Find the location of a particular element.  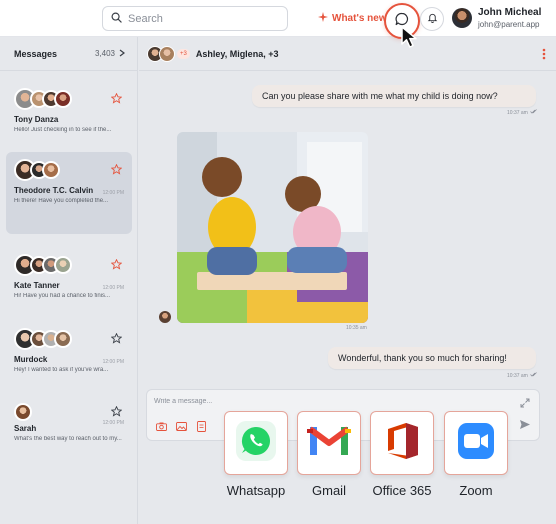

message-count: 3,403 is located at coordinates (110, 54).